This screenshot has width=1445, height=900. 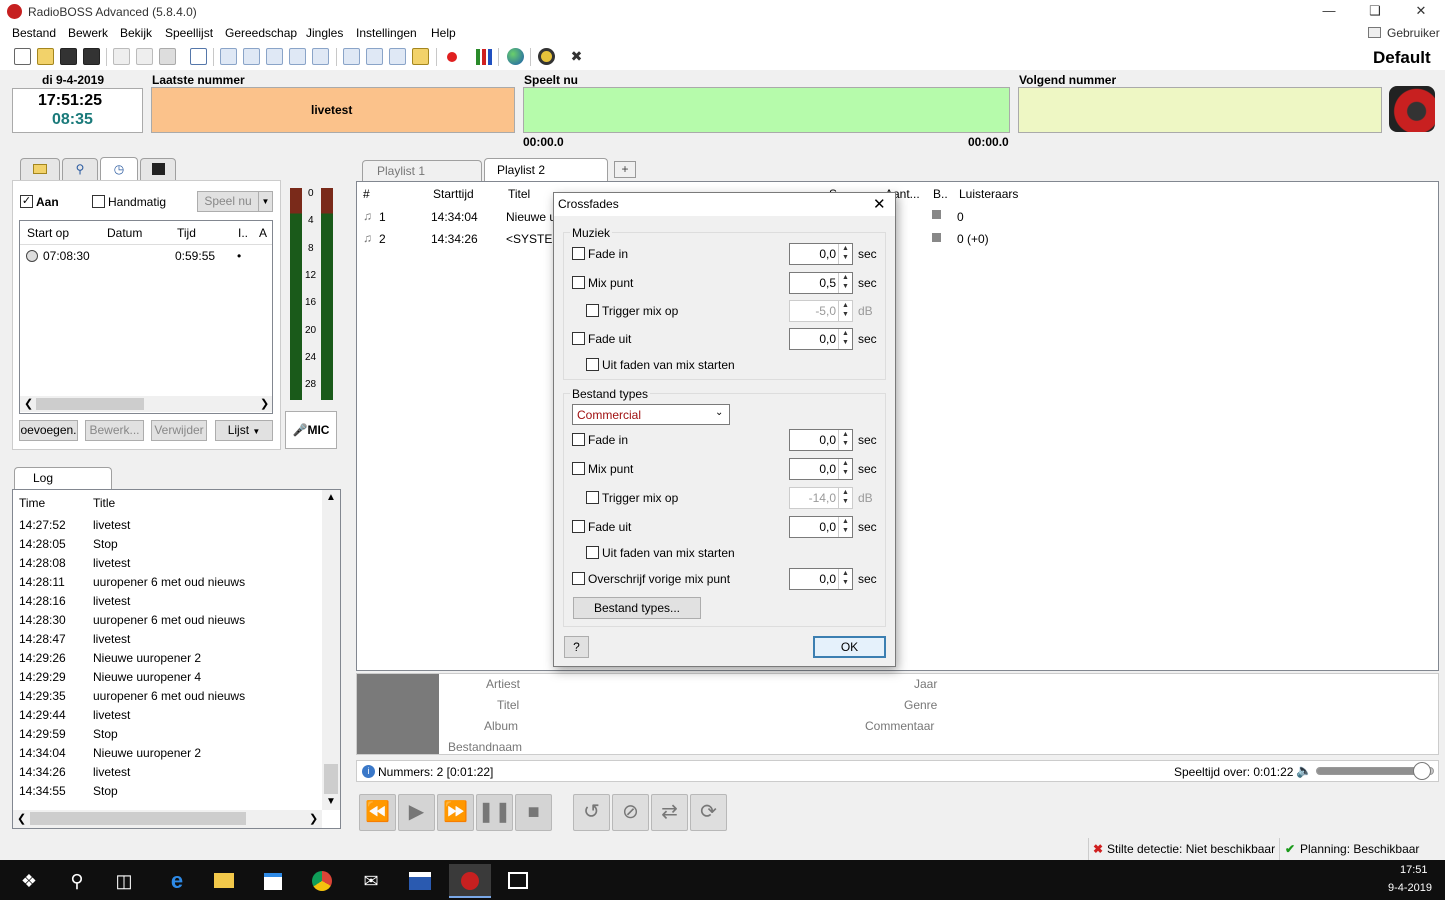 I want to click on col-date: Datum, so click(x=124, y=233).